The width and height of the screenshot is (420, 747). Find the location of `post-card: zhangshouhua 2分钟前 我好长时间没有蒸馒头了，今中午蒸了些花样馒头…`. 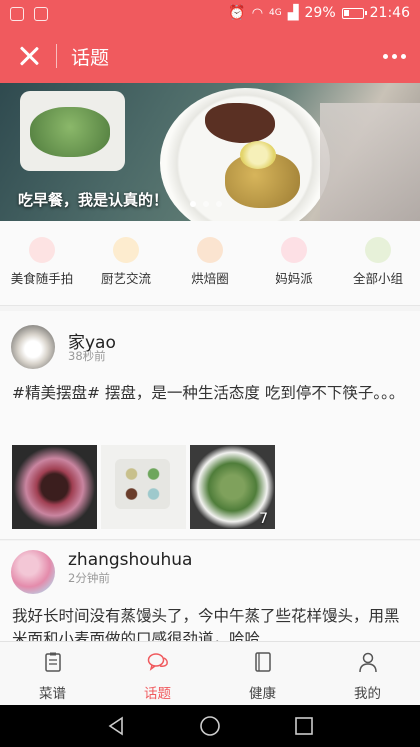

post-card: zhangshouhua 2分钟前 我好长时间没有蒸馒头了，今中午蒸了些花样馒头… is located at coordinates (210, 594).